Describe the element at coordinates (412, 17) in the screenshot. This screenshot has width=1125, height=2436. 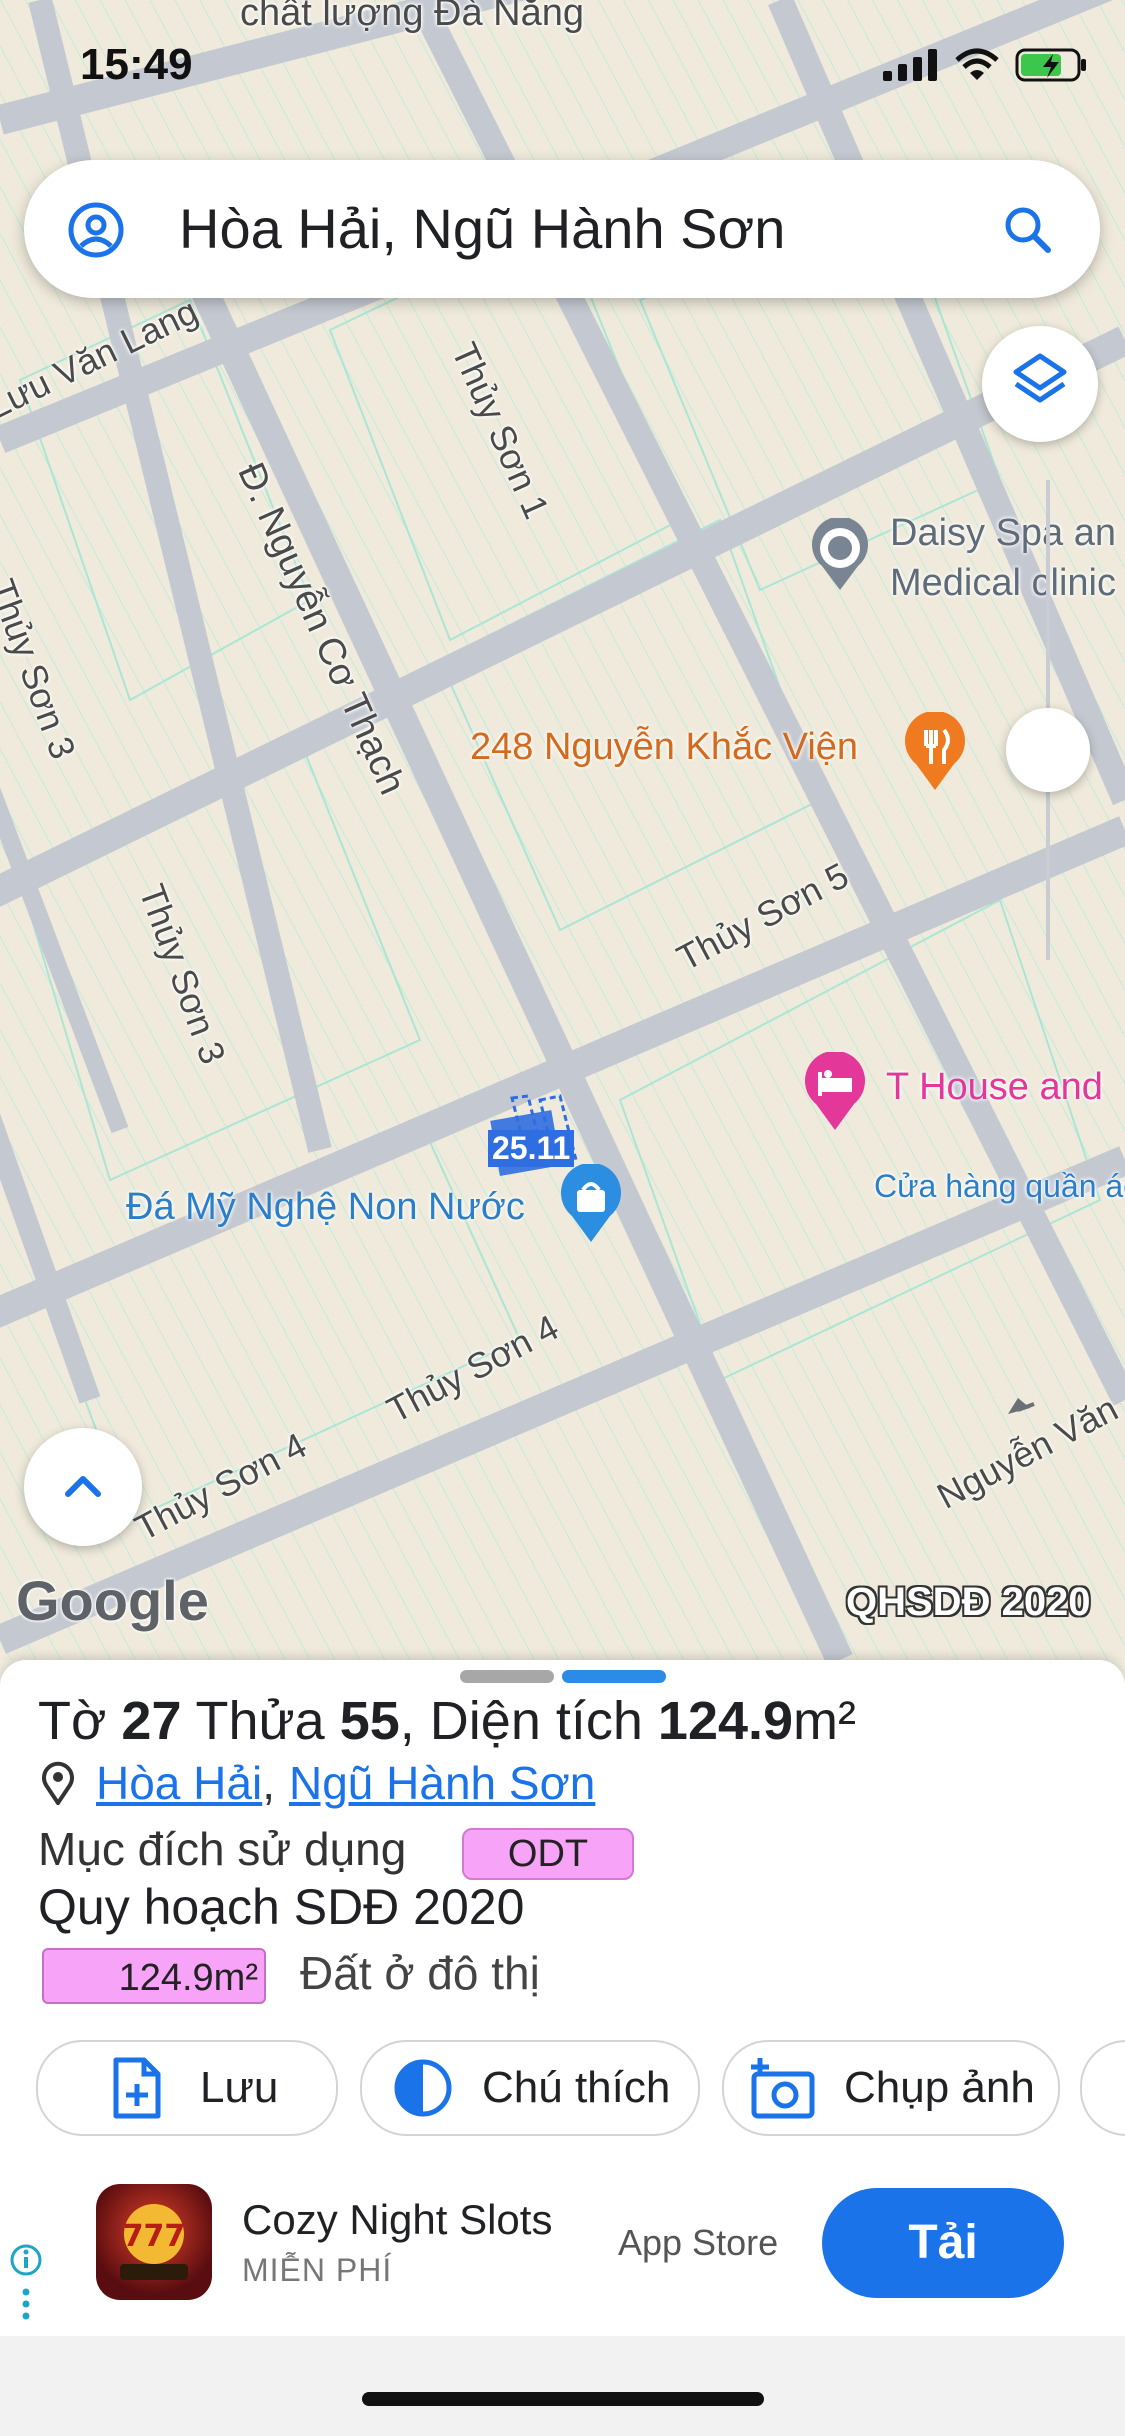
I see `map-label-top: chất lượng Đà Nẵng` at that location.